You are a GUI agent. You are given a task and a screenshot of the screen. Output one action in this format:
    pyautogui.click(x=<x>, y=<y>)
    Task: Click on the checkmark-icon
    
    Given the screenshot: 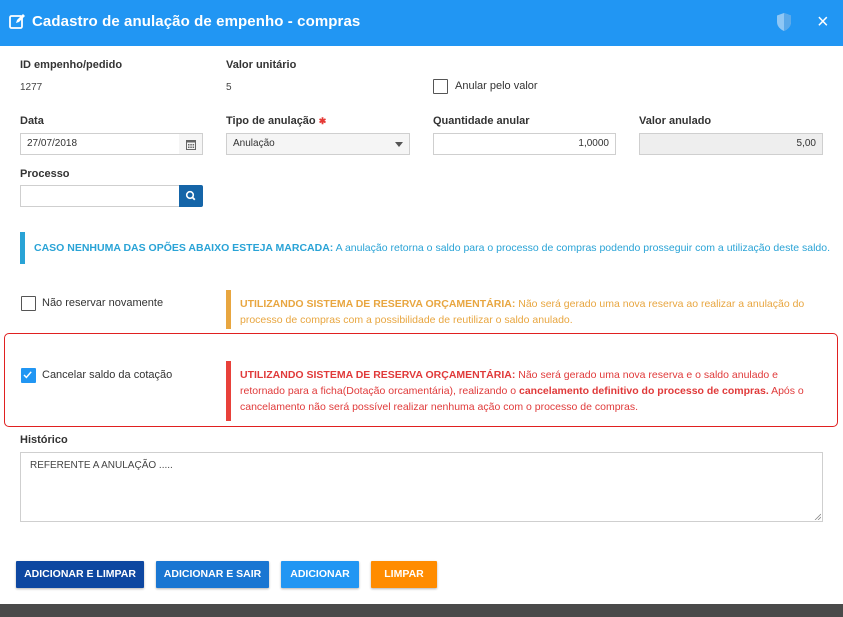 What is the action you would take?
    pyautogui.click(x=27, y=375)
    